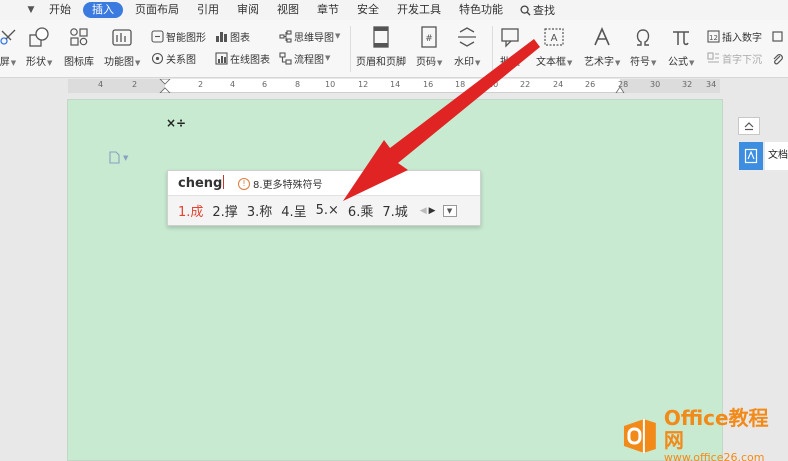 The width and height of the screenshot is (788, 461). Describe the element at coordinates (714, 456) in the screenshot. I see `logo-url: www.office26.com` at that location.